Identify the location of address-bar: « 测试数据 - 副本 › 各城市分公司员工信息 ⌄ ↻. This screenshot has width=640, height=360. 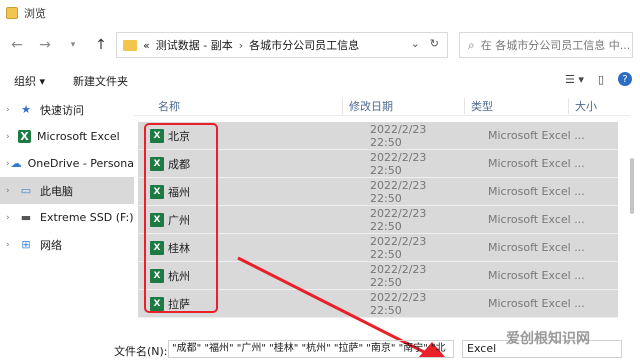
(282, 45).